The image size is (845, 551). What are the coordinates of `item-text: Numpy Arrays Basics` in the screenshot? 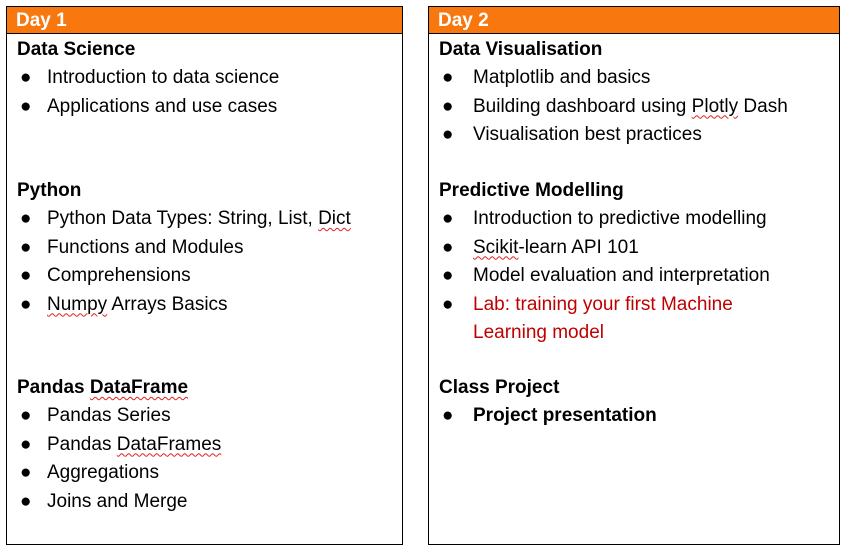 It's located at (204, 305).